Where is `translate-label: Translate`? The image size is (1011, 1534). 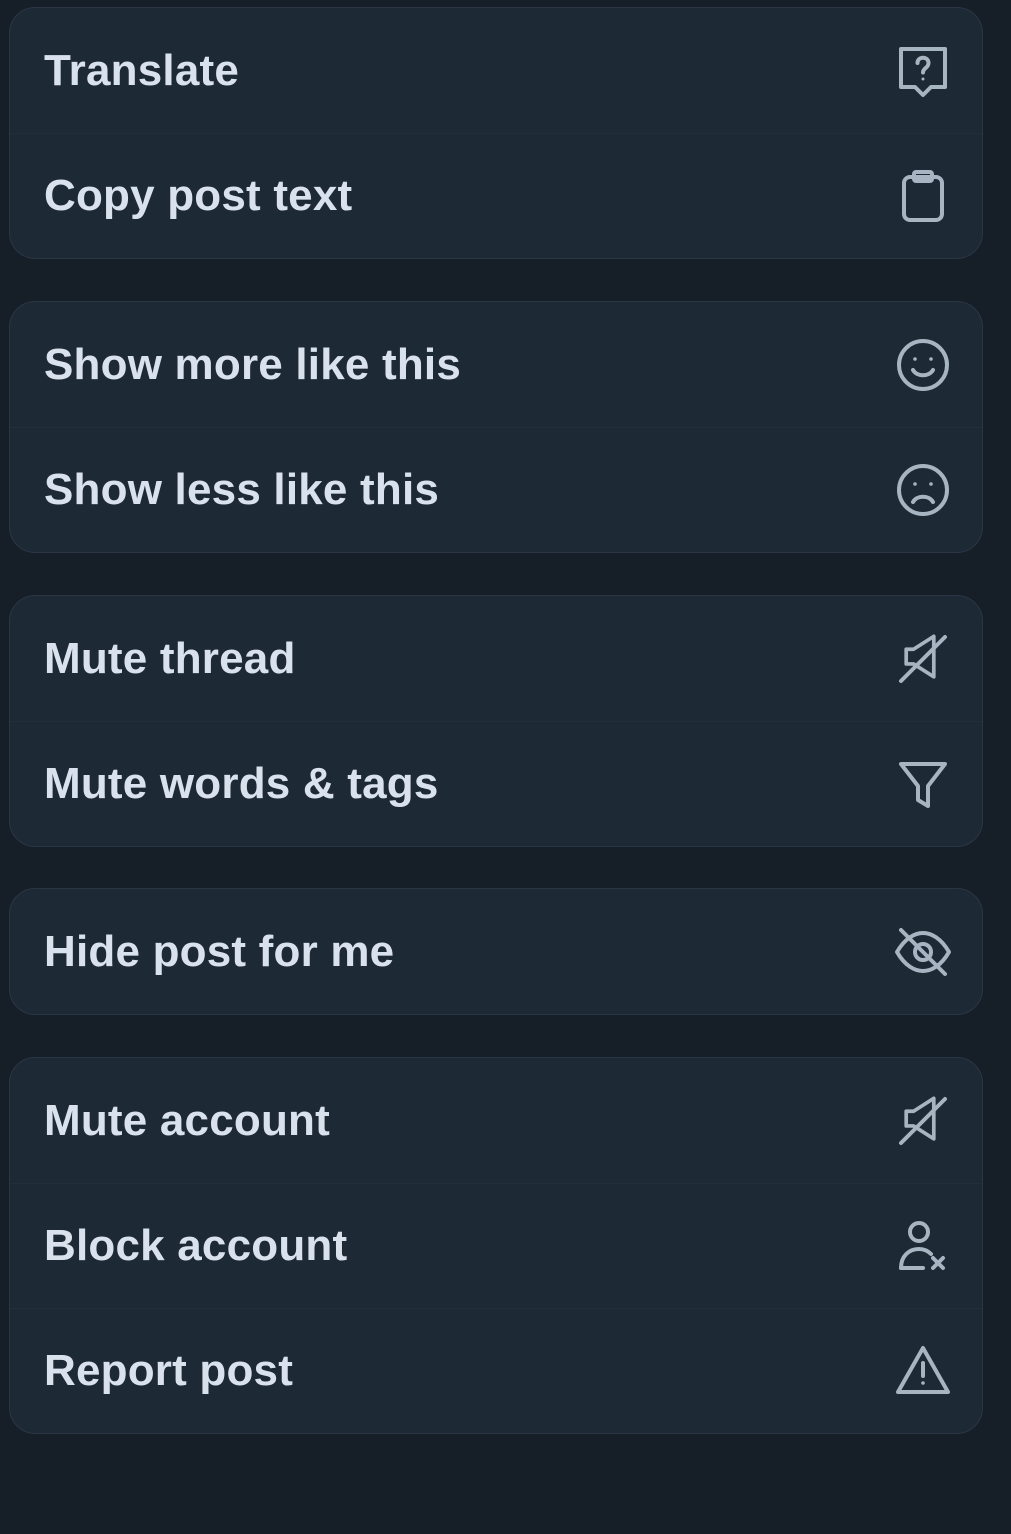 translate-label: Translate is located at coordinates (142, 70).